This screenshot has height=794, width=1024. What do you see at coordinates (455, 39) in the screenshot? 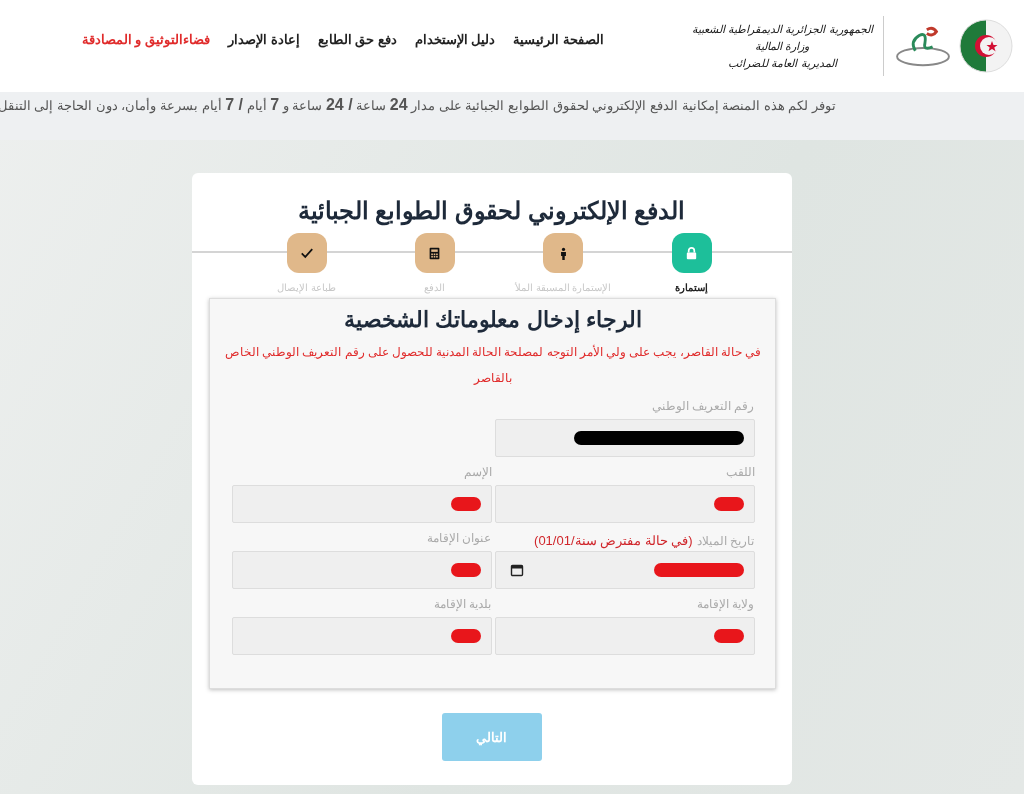
I see `nav-link: دليل الإستخدام` at bounding box center [455, 39].